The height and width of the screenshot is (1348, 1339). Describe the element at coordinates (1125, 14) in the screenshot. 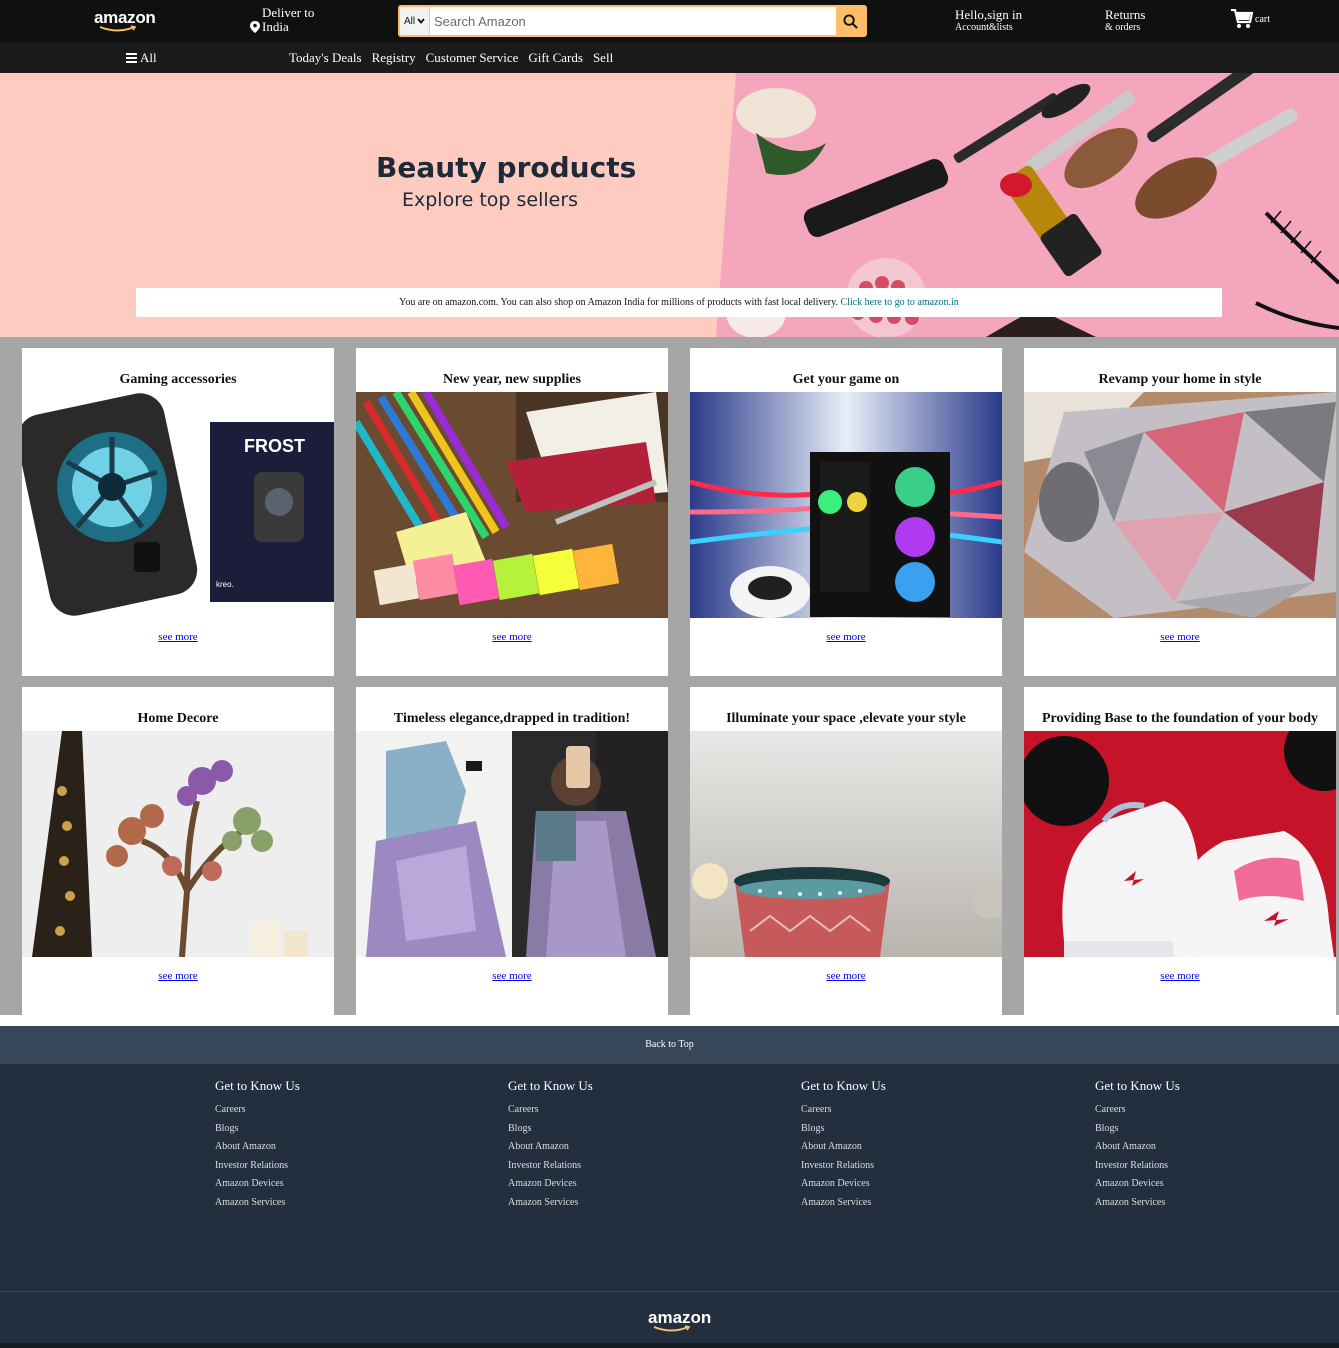

I see `returns-label: Returns` at that location.